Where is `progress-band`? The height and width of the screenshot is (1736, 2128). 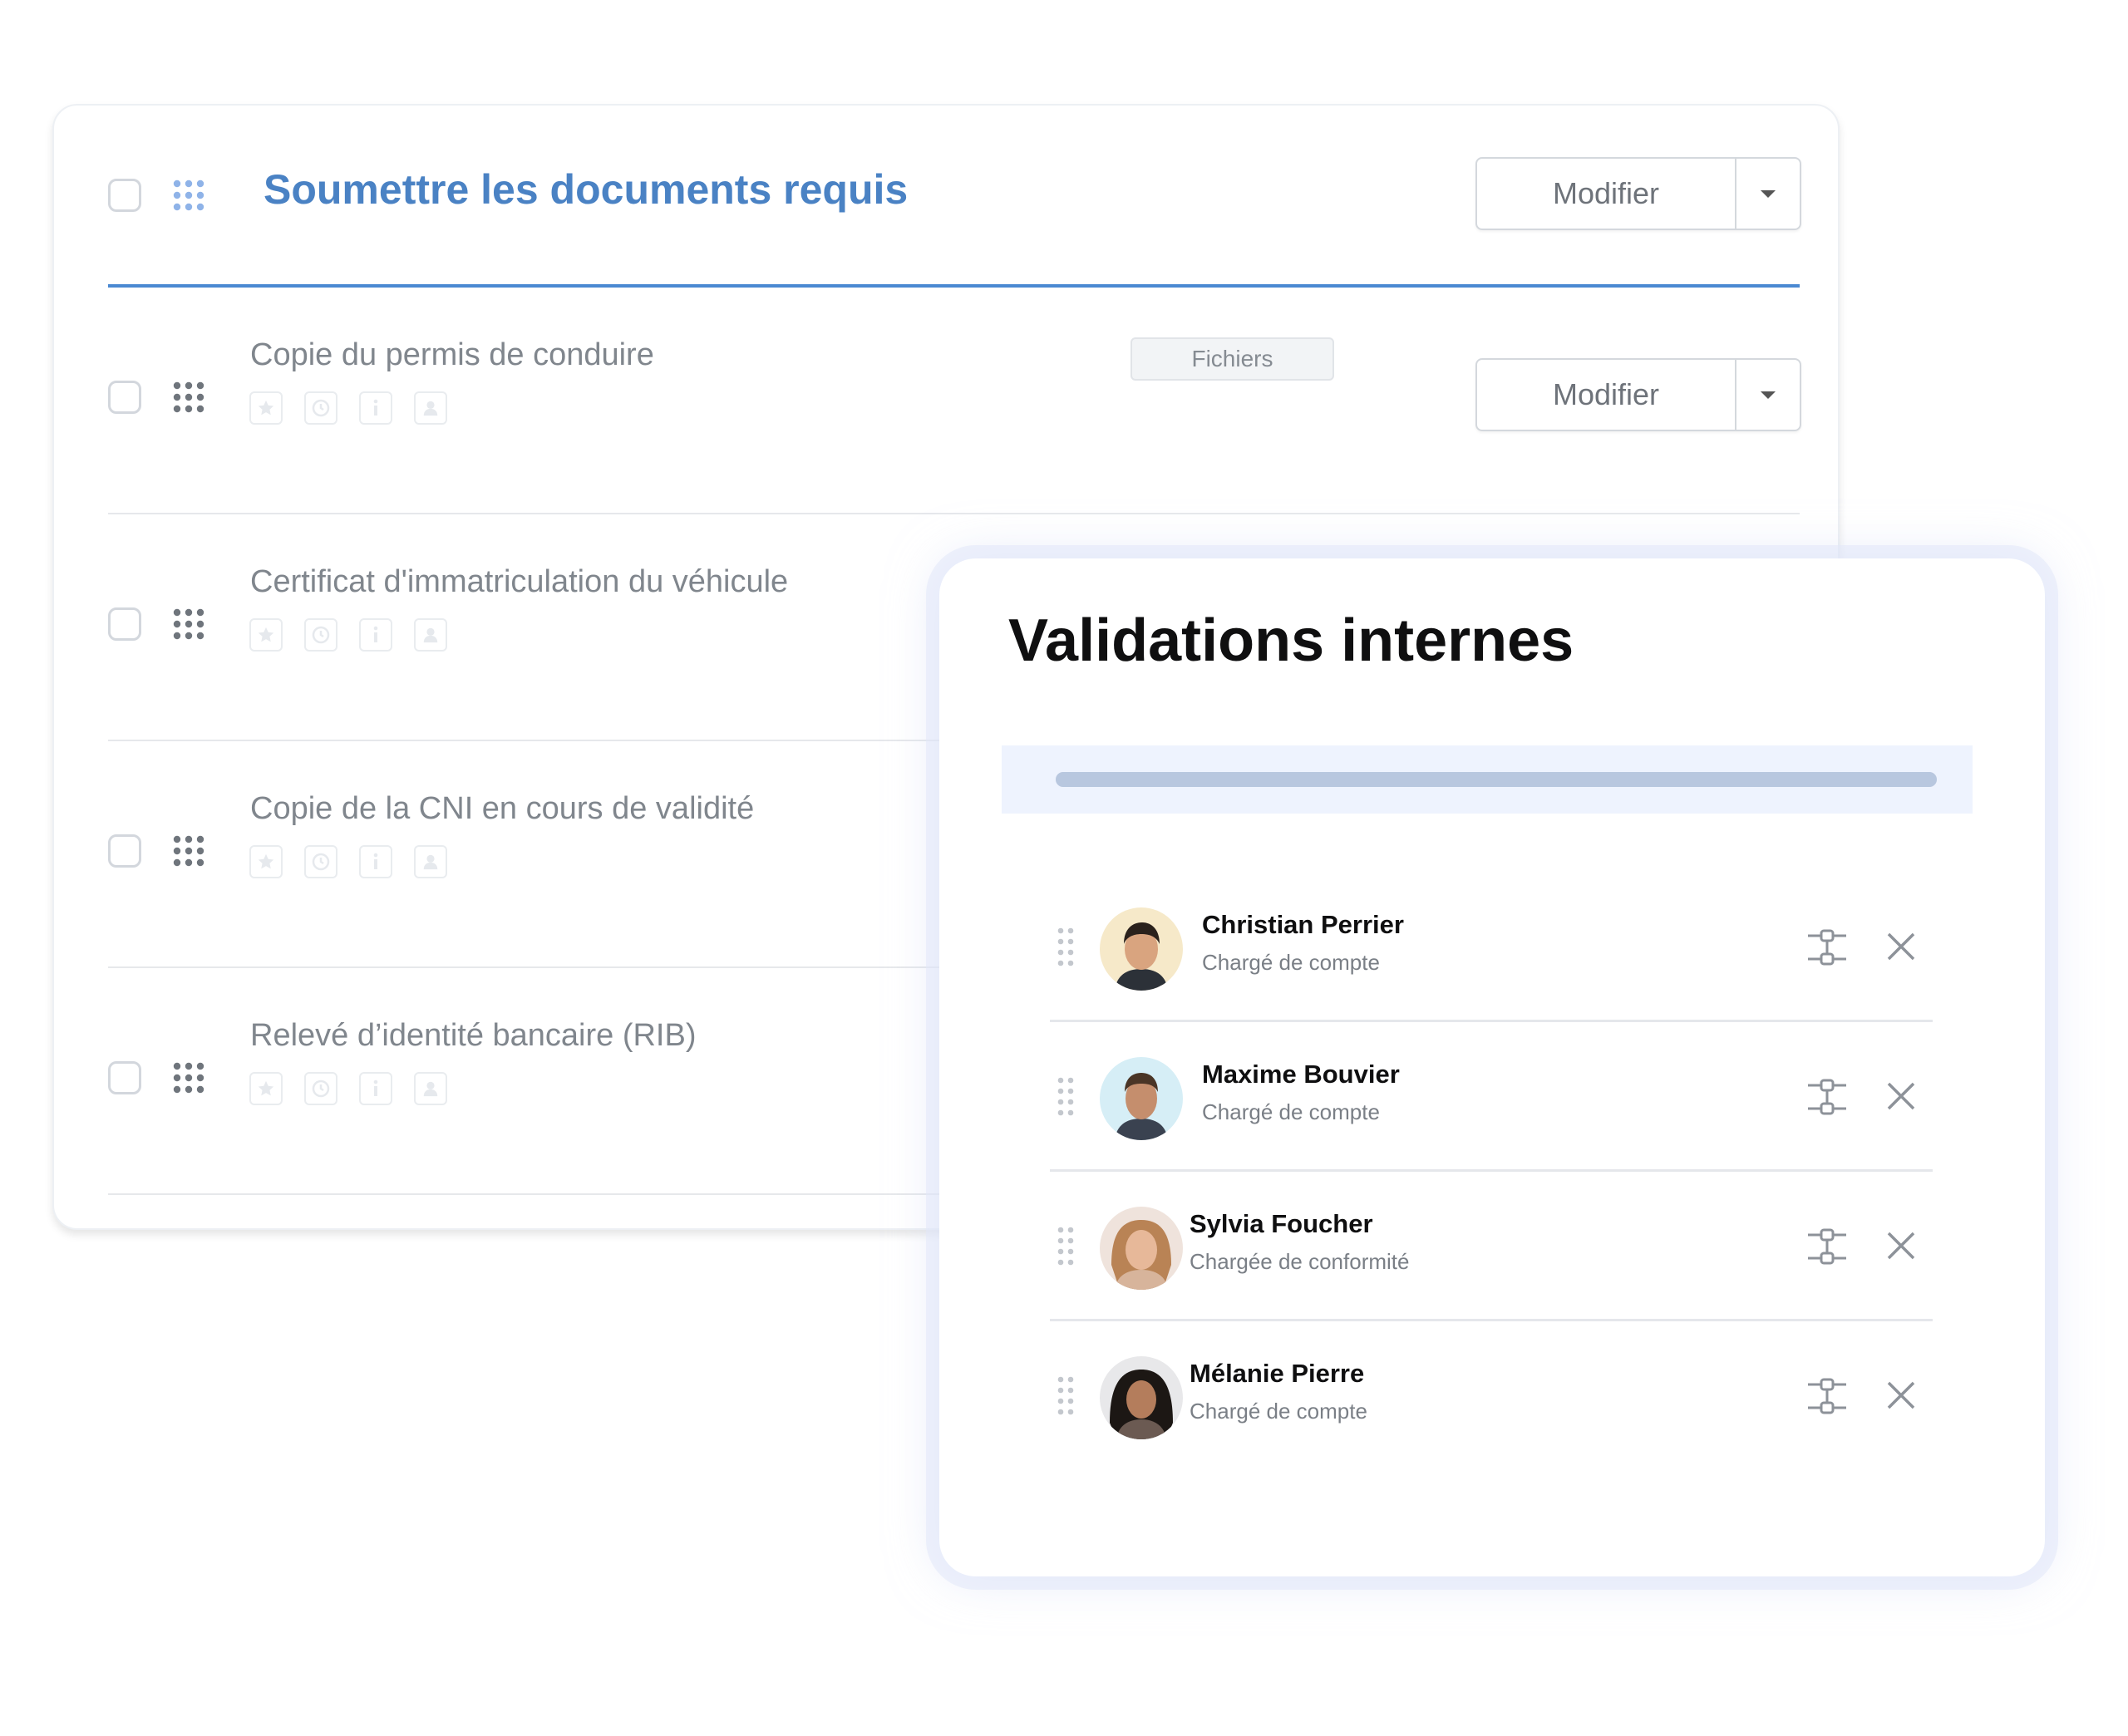
progress-band is located at coordinates (1487, 779).